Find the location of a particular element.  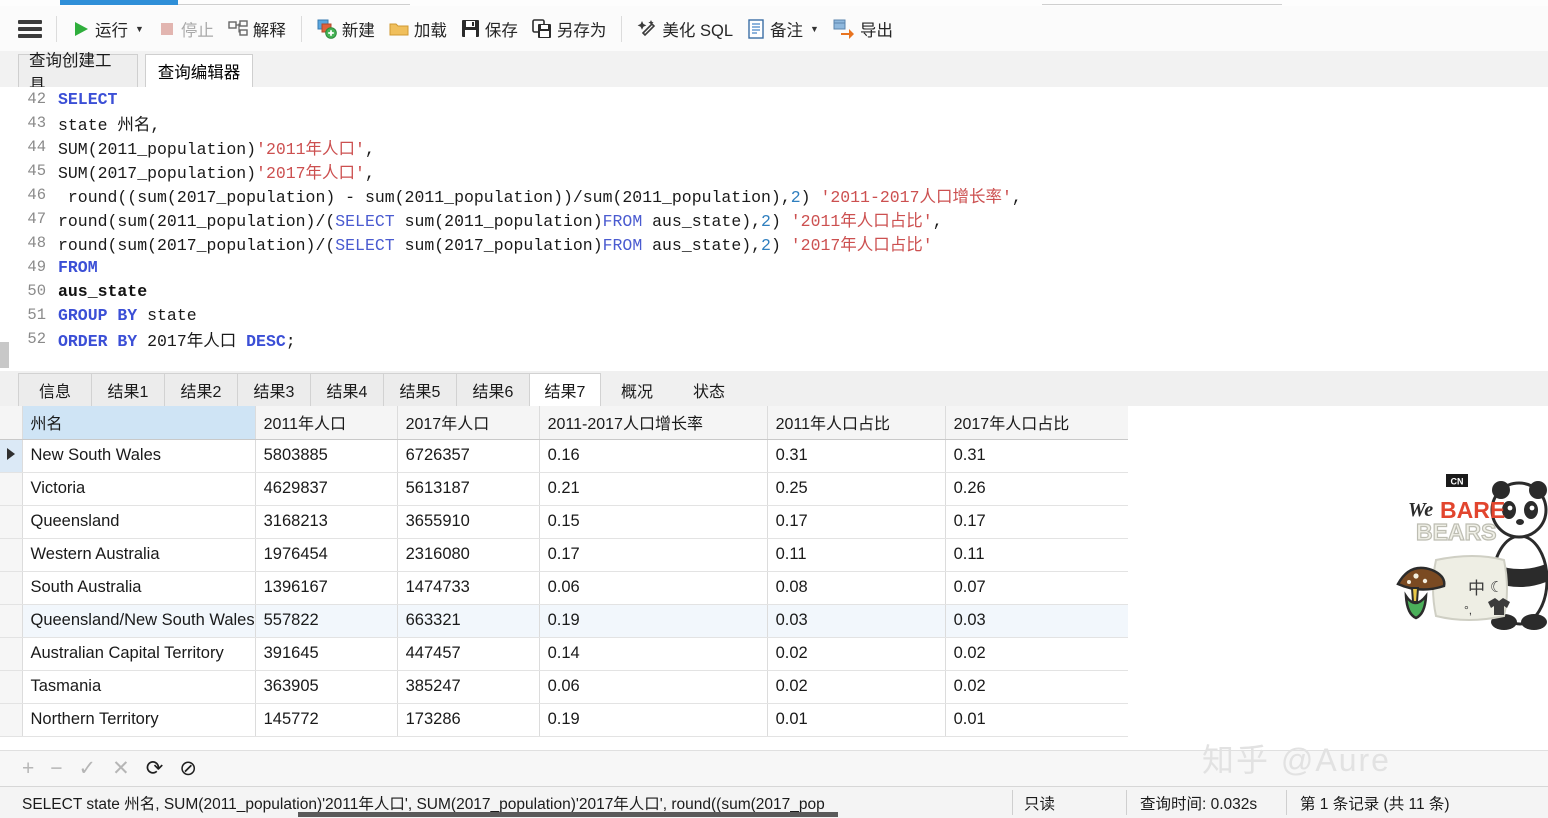

we-bare-bears-sticker: CN We BARE BEARS 中 ☾ °, is located at coordinates (1468, 554).